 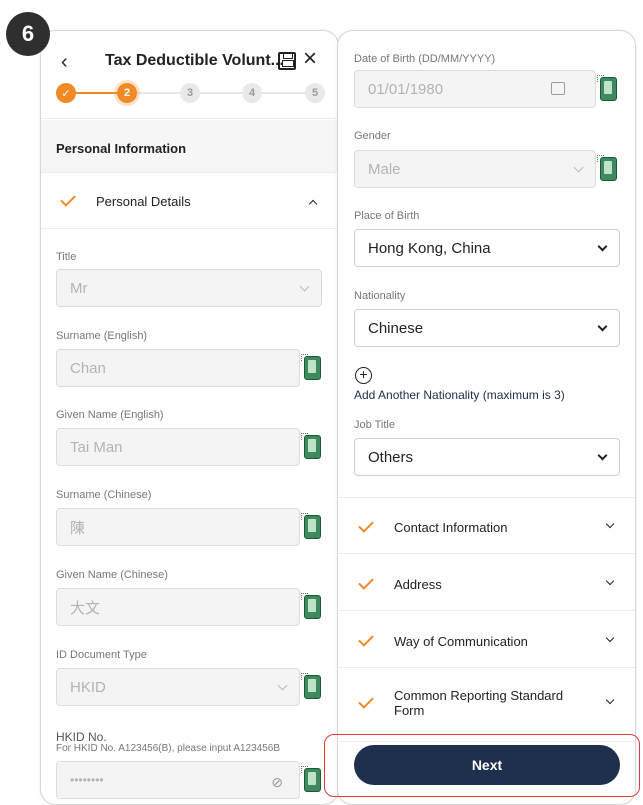 I want to click on id-type-value: HKID, so click(x=88, y=687).